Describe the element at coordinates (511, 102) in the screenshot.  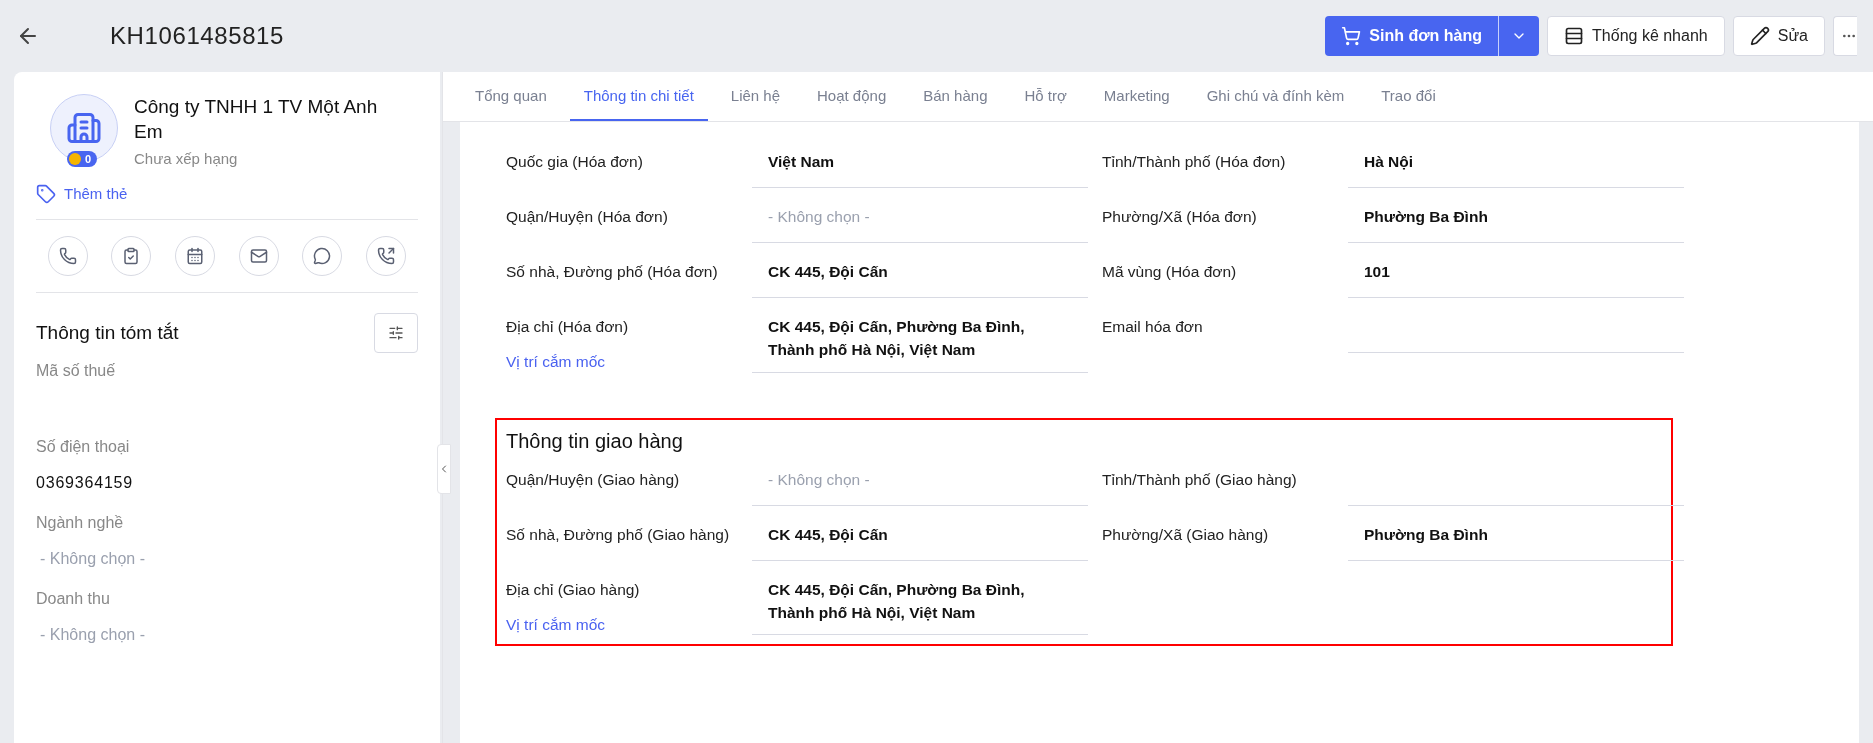
I see `tab: Tổng quan` at that location.